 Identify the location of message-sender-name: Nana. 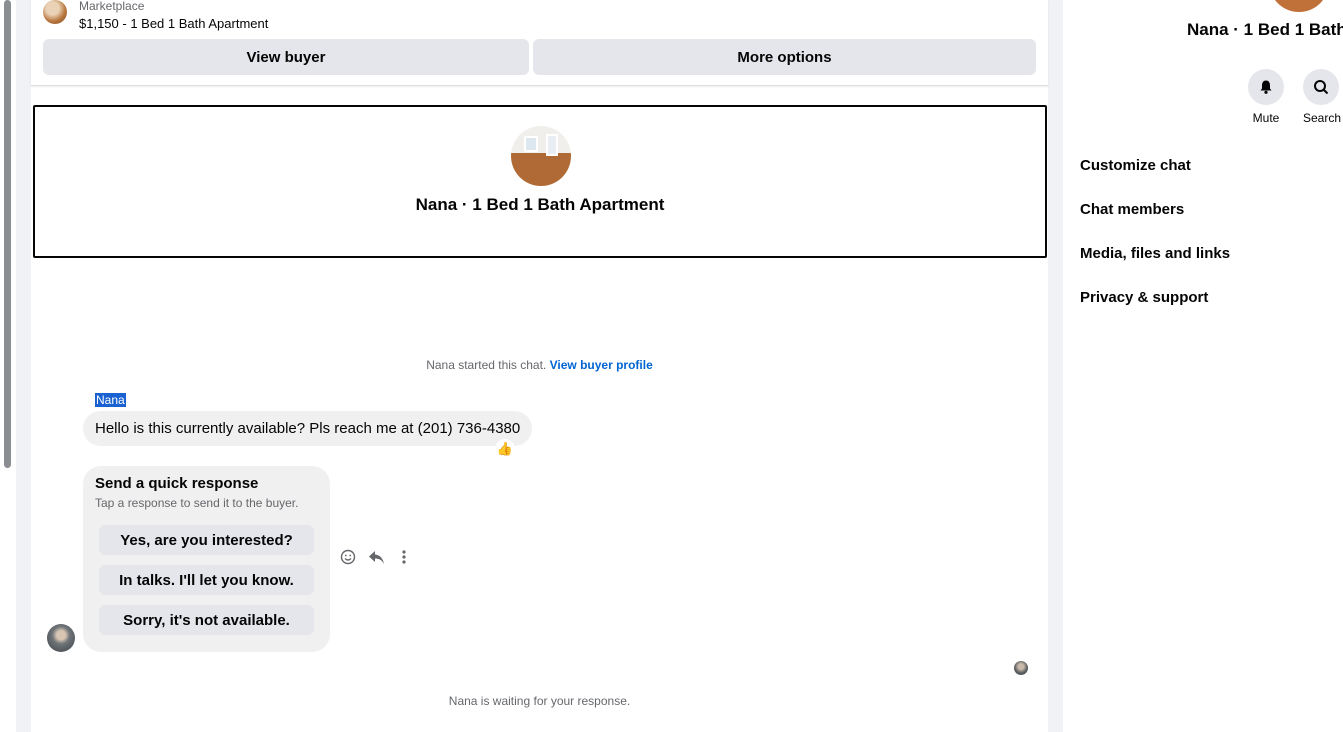
(110, 400).